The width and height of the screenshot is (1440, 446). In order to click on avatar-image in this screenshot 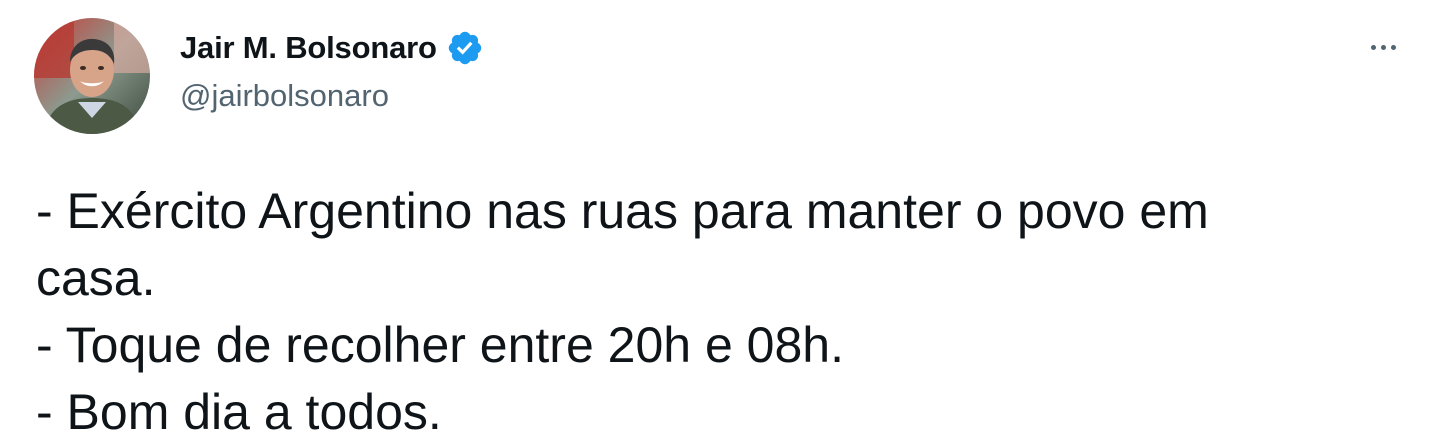, I will do `click(92, 76)`.